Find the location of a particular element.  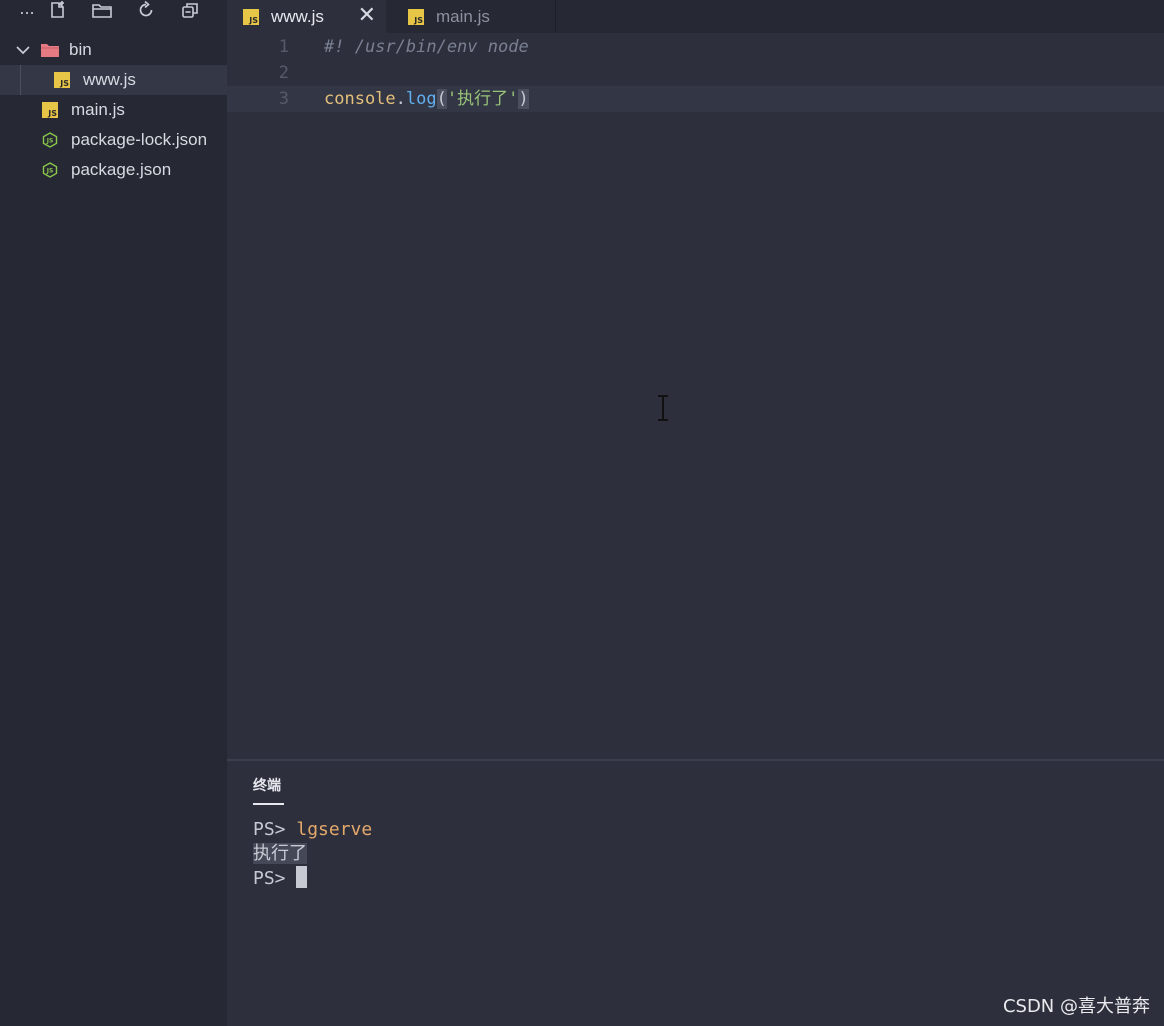

terminal-output: 执行了 is located at coordinates (280, 853).